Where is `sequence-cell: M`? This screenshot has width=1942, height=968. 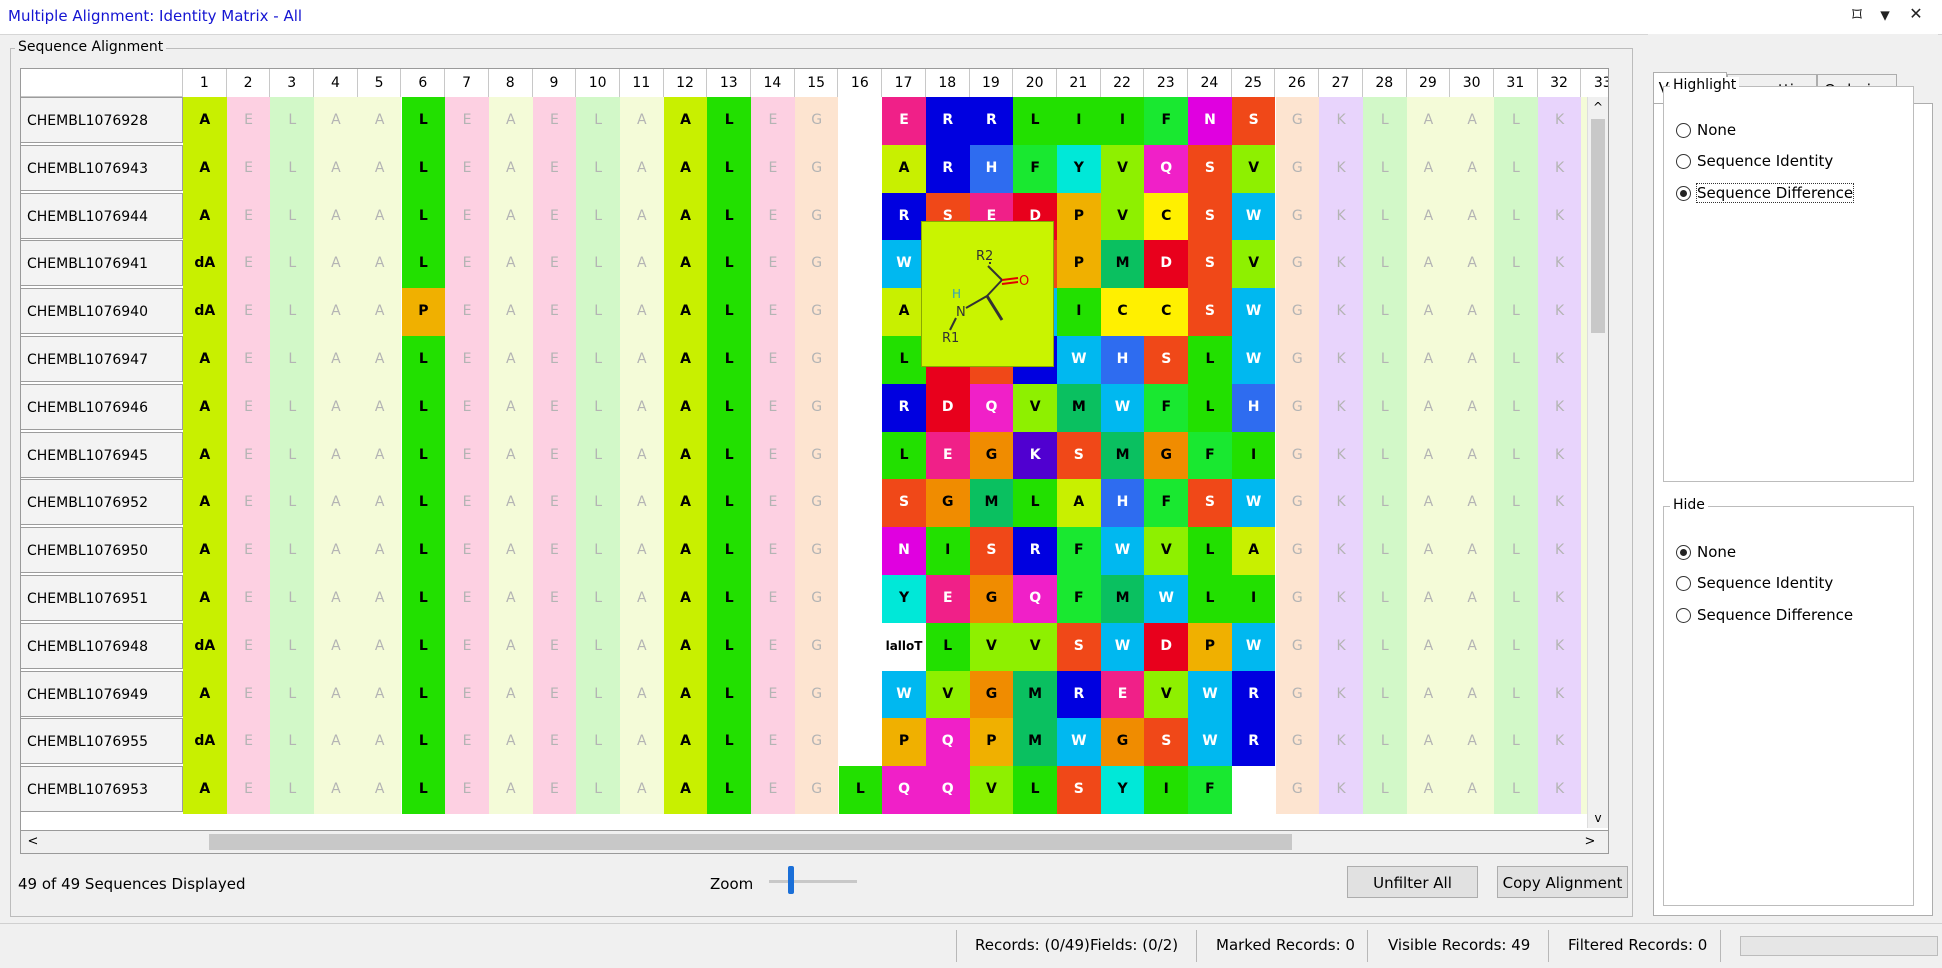
sequence-cell: M is located at coordinates (1035, 694).